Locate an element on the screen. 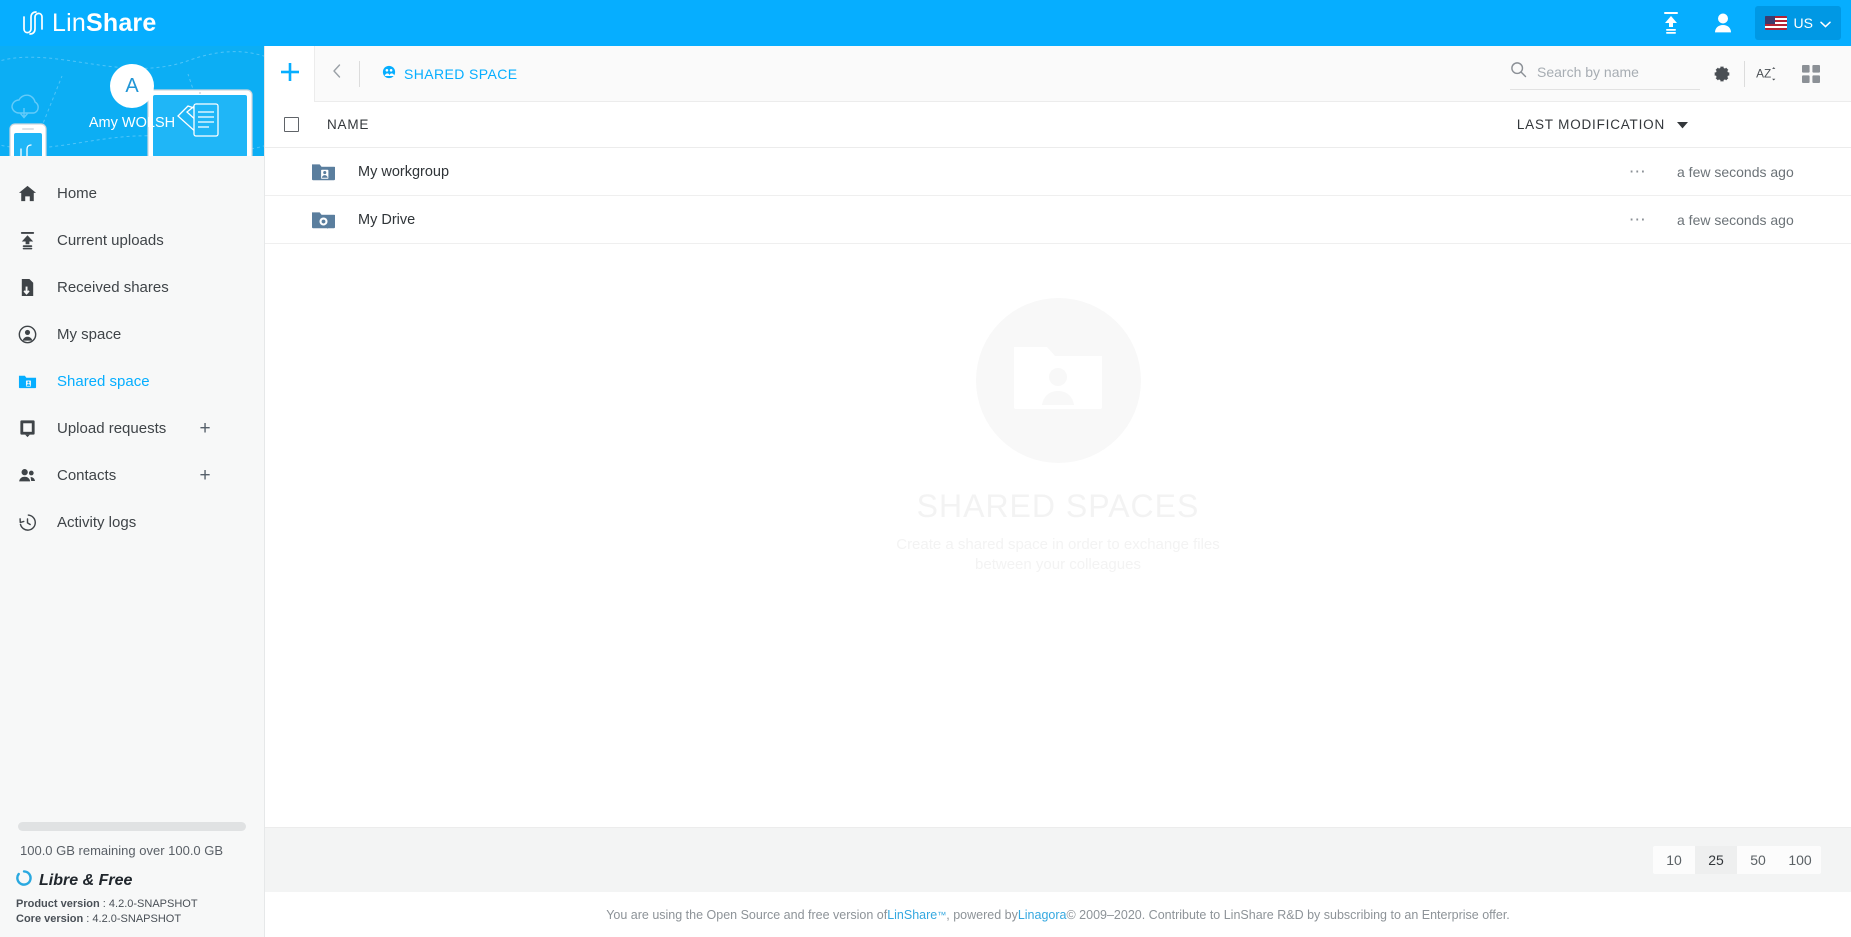 The image size is (1851, 937). brand-title: LinShare is located at coordinates (104, 22).